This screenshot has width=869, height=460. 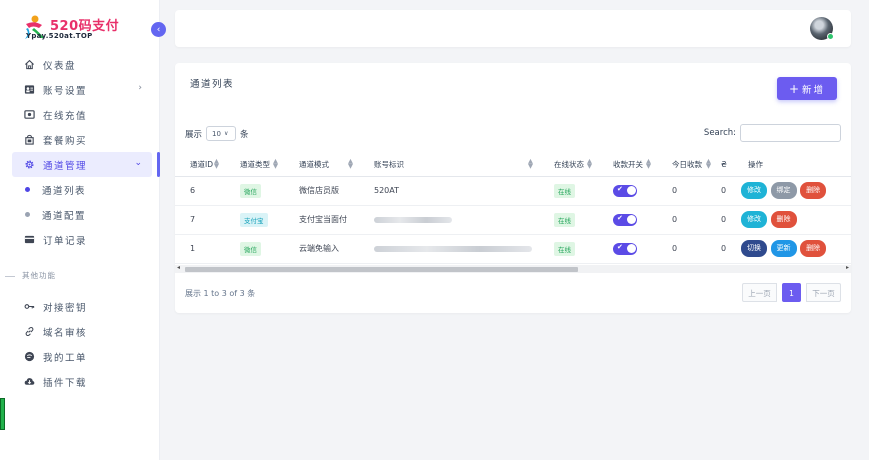 I want to click on sidebar-section-title: 其他功能, so click(x=80, y=277).